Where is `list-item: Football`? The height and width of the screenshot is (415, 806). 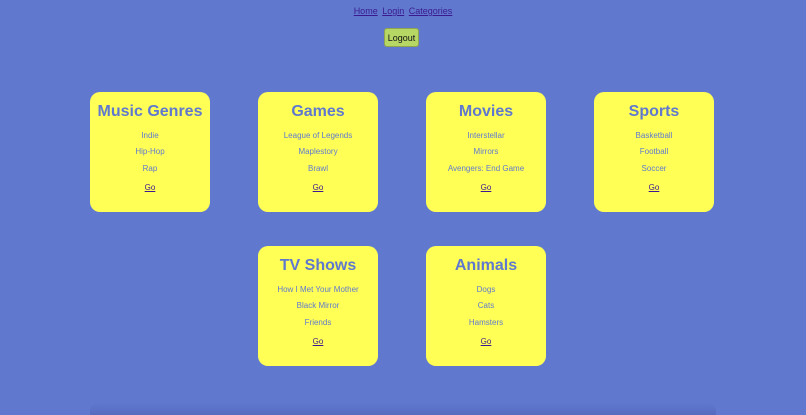 list-item: Football is located at coordinates (654, 152).